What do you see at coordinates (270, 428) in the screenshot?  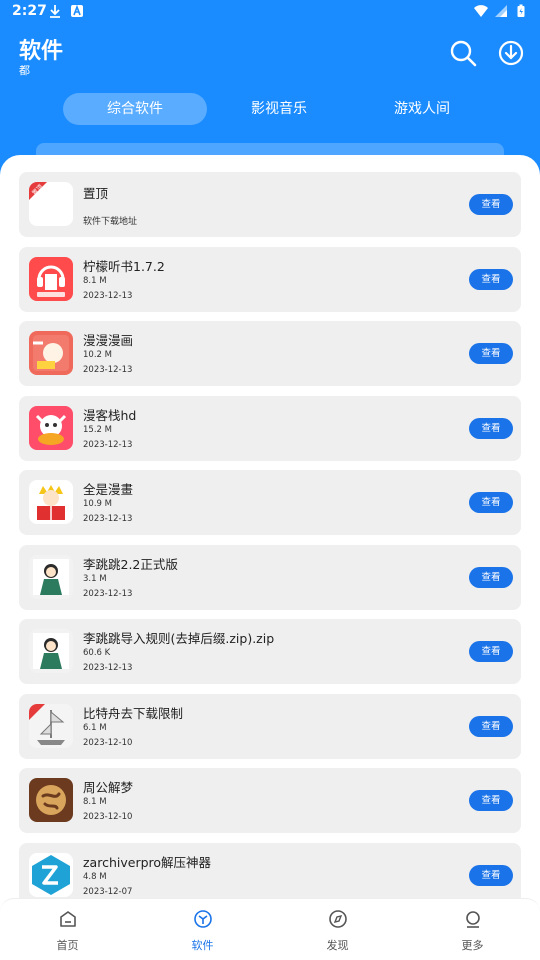 I see `list-item: 漫客栈hd 15.2 M 2023-12-13 查看` at bounding box center [270, 428].